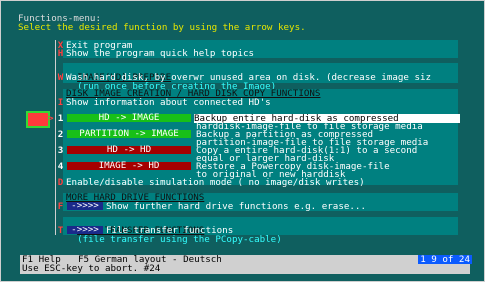 This screenshot has width=485, height=282. I want to click on transfer-key: T, so click(60, 230).